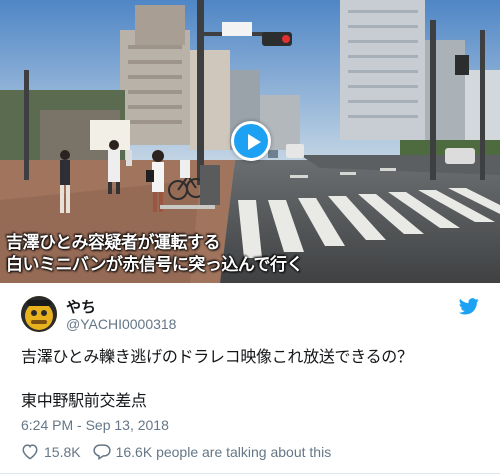  Describe the element at coordinates (223, 451) in the screenshot. I see `talking-count: 16.6K people are talking about this` at that location.